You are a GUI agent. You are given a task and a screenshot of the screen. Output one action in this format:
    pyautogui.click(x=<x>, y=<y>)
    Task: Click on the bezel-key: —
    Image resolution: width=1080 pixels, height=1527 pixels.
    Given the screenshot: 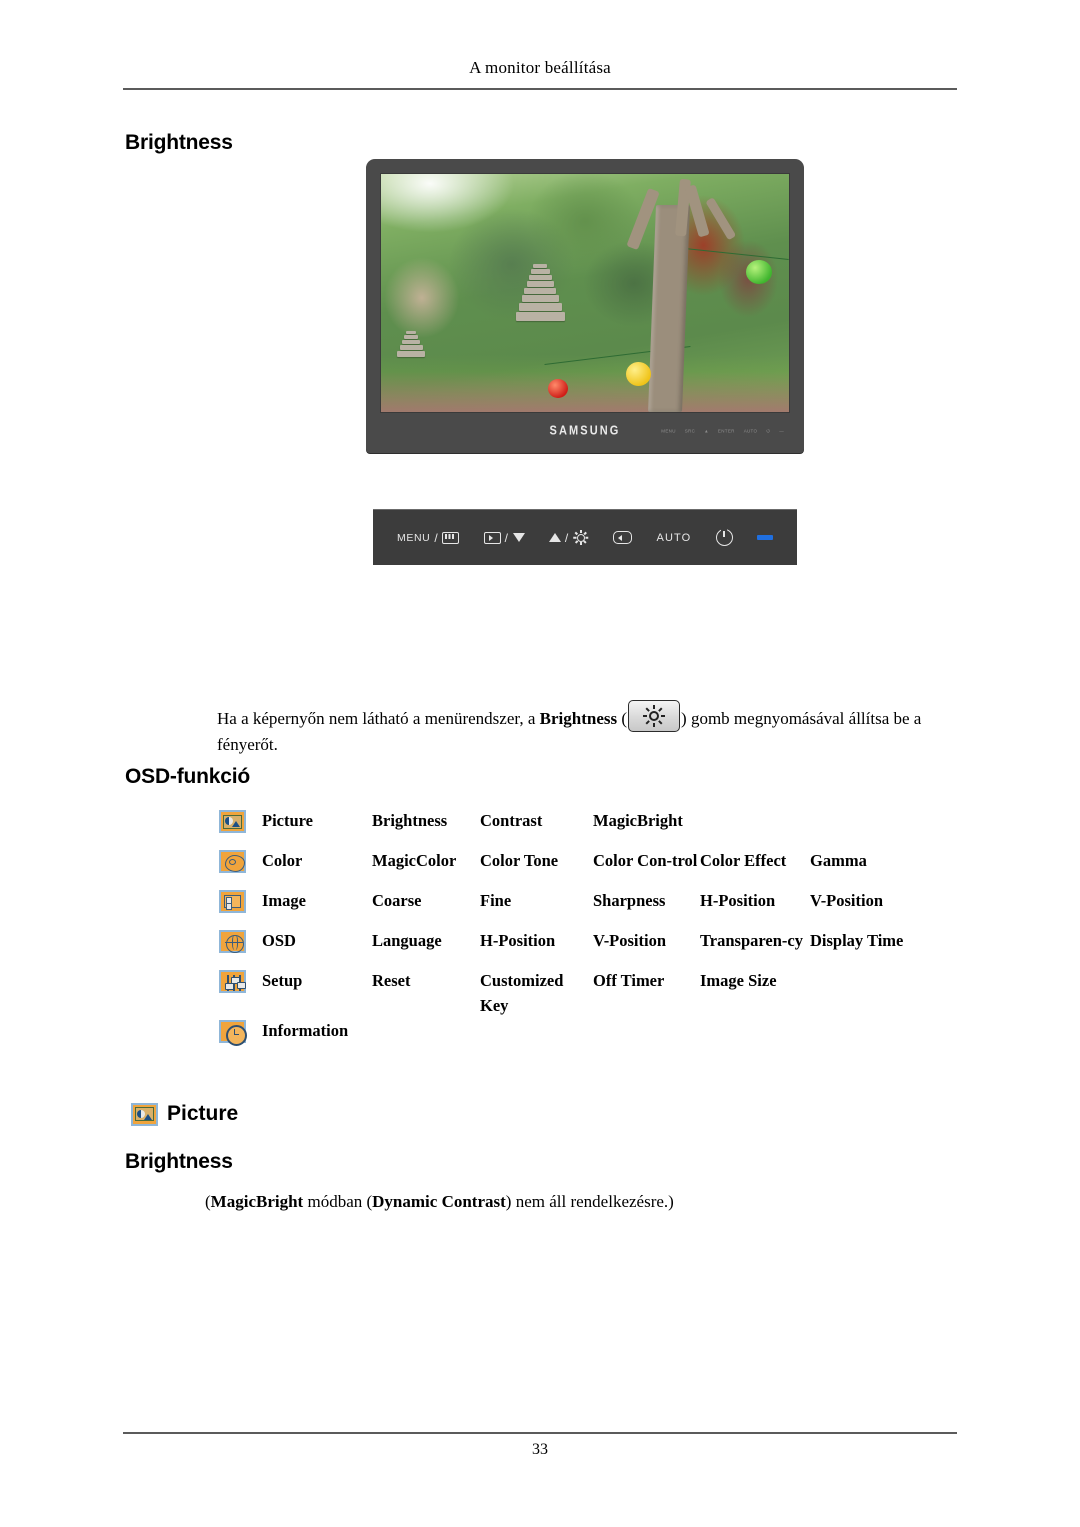 What is the action you would take?
    pyautogui.click(x=781, y=431)
    